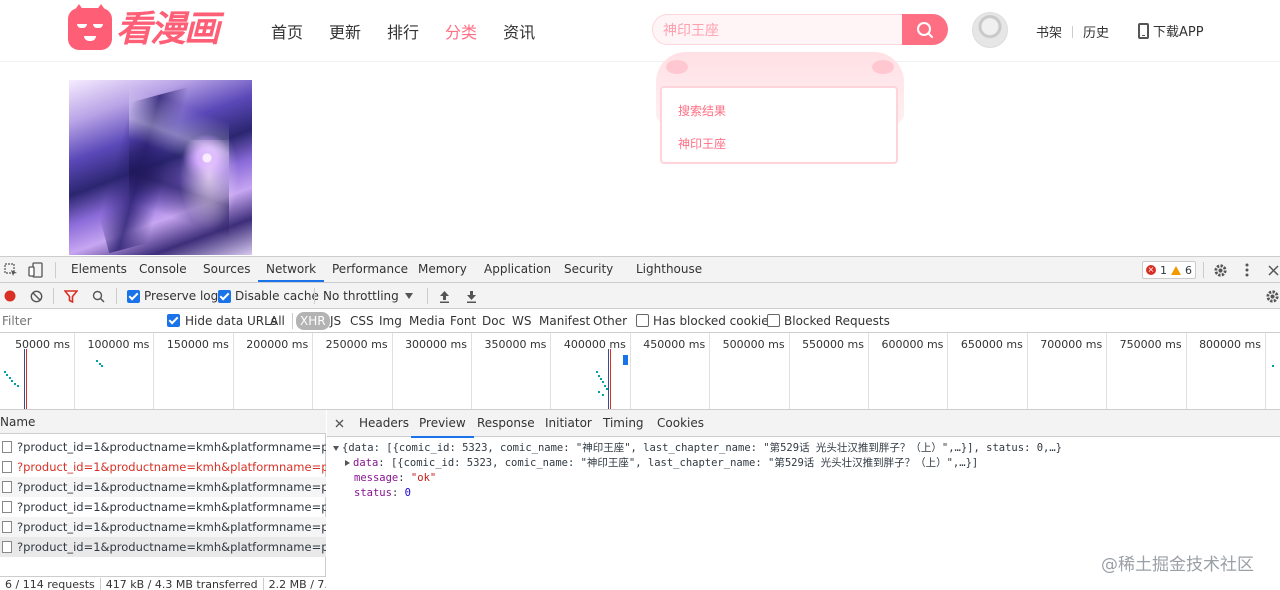 The height and width of the screenshot is (590, 1280). Describe the element at coordinates (335, 321) in the screenshot. I see `filter-type-js: JS` at that location.